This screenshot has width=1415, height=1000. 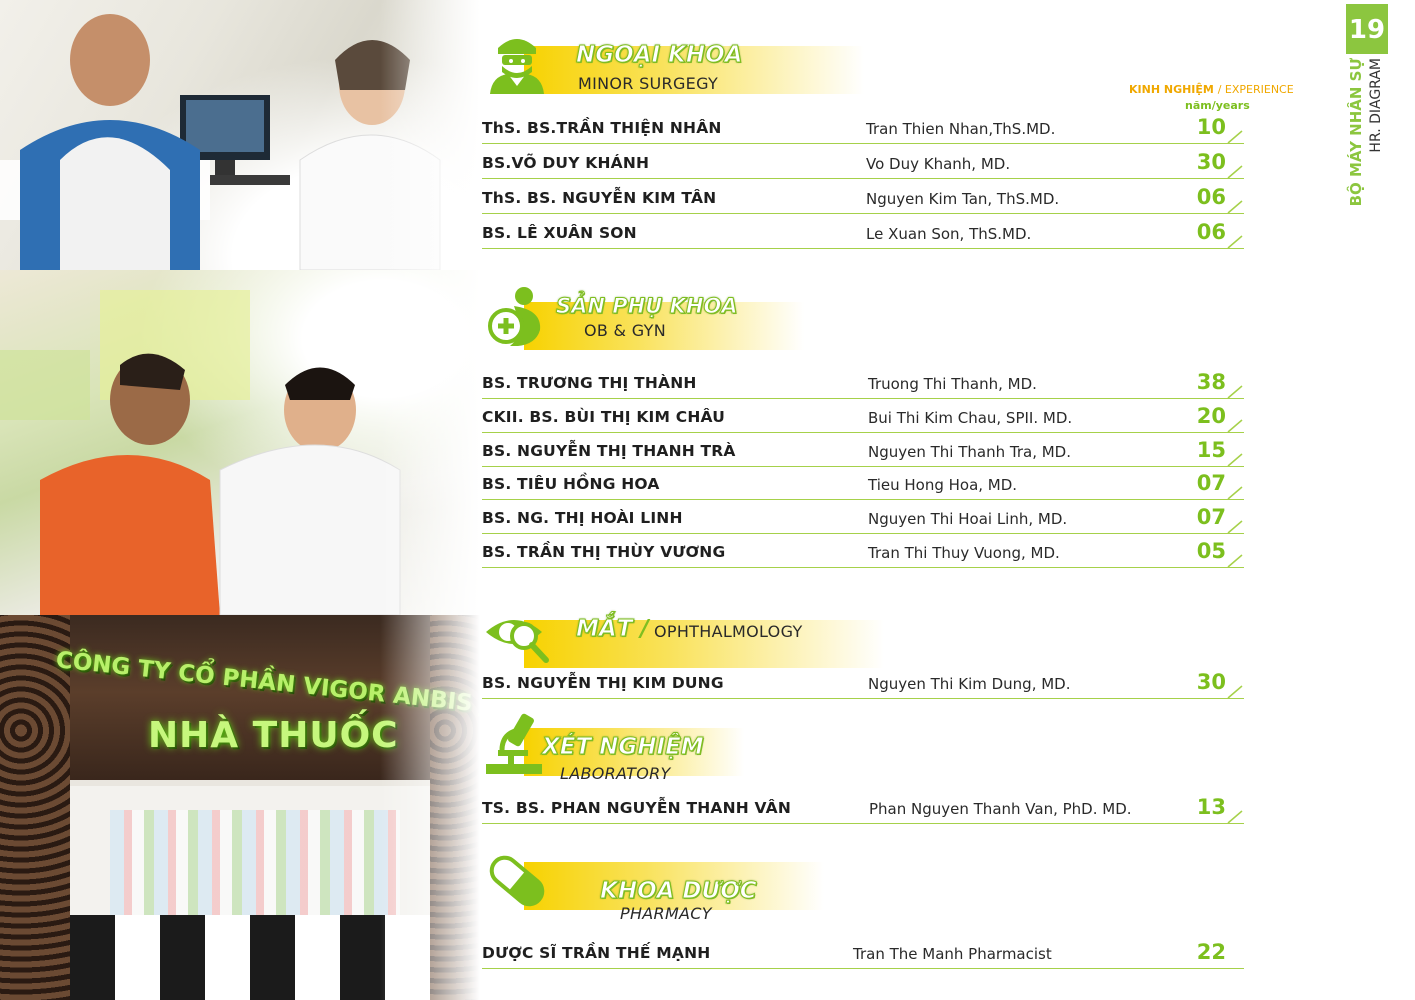 What do you see at coordinates (603, 417) in the screenshot?
I see `staff-name-vn: CKII. BS. BÙI THỊ KIM CHÂU` at bounding box center [603, 417].